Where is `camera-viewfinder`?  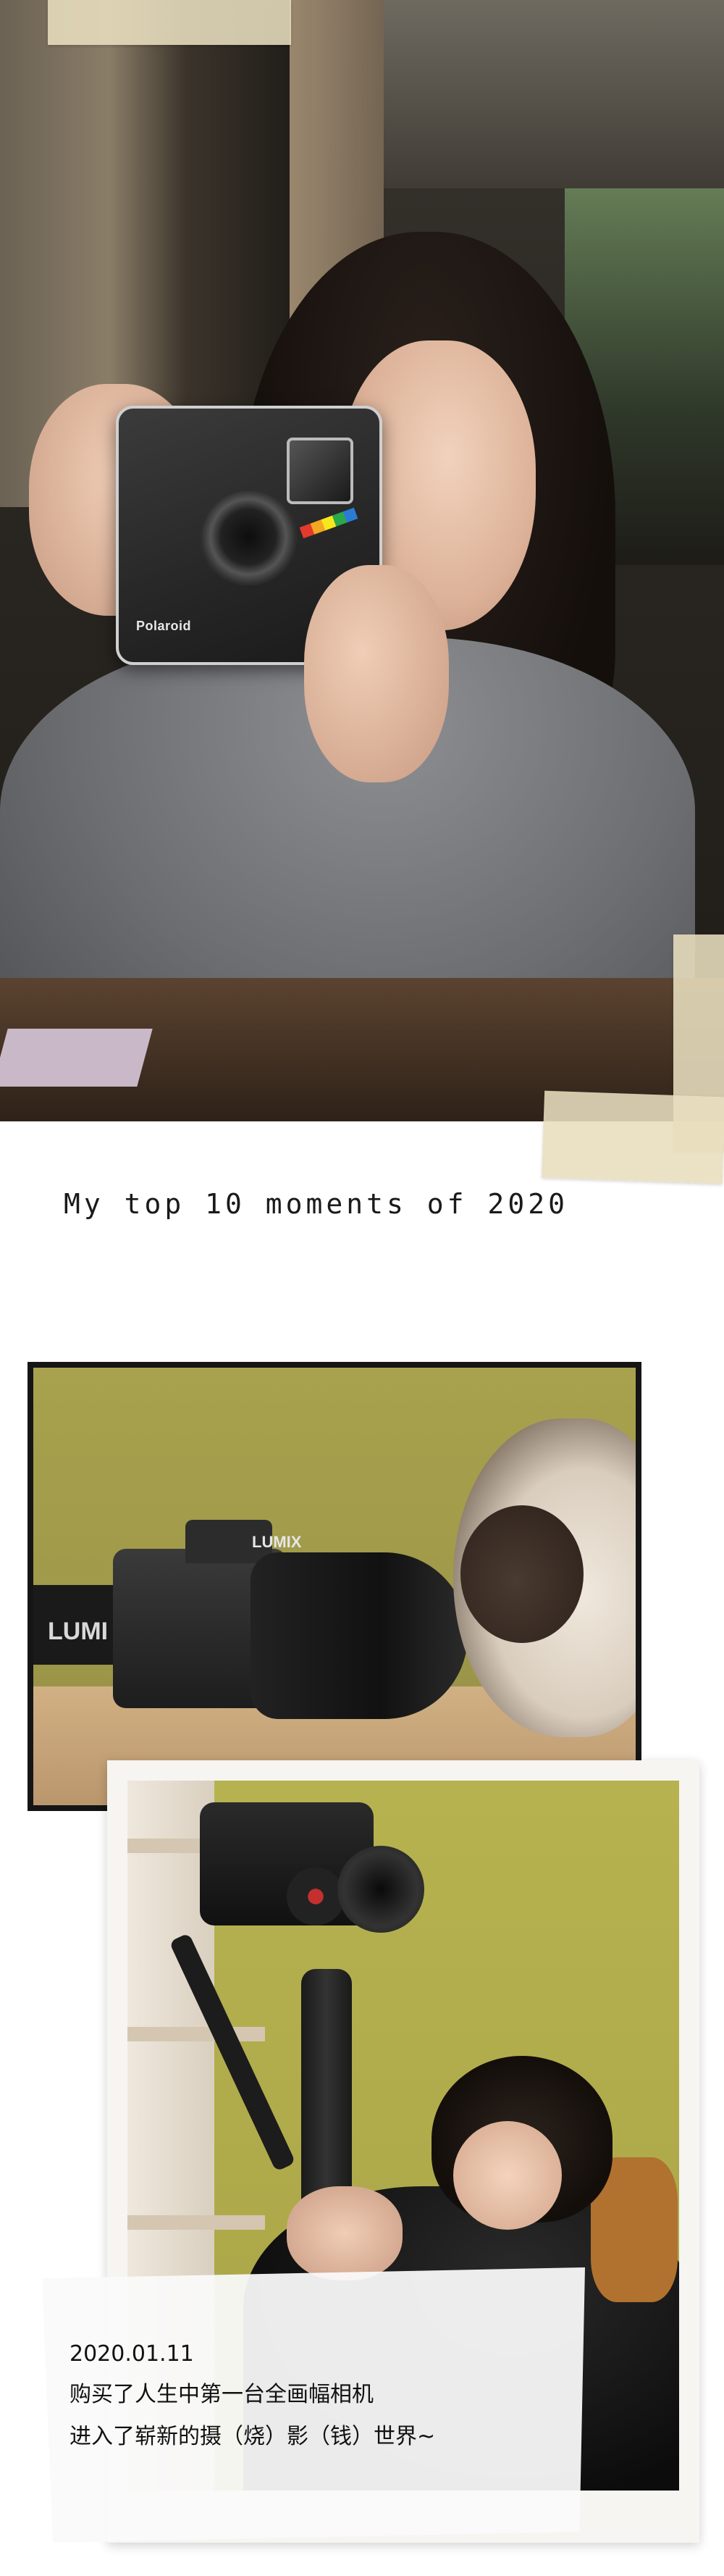
camera-viewfinder is located at coordinates (320, 471).